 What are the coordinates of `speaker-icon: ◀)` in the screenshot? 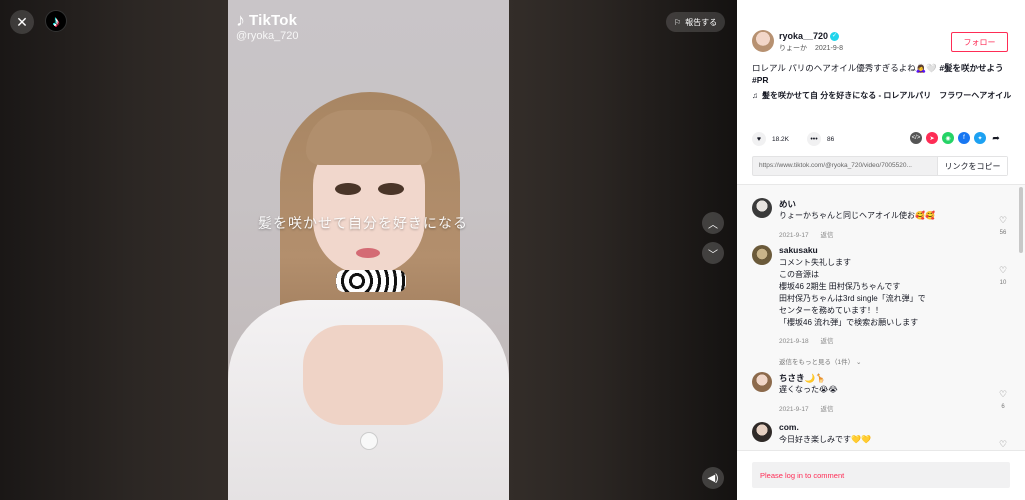 It's located at (713, 478).